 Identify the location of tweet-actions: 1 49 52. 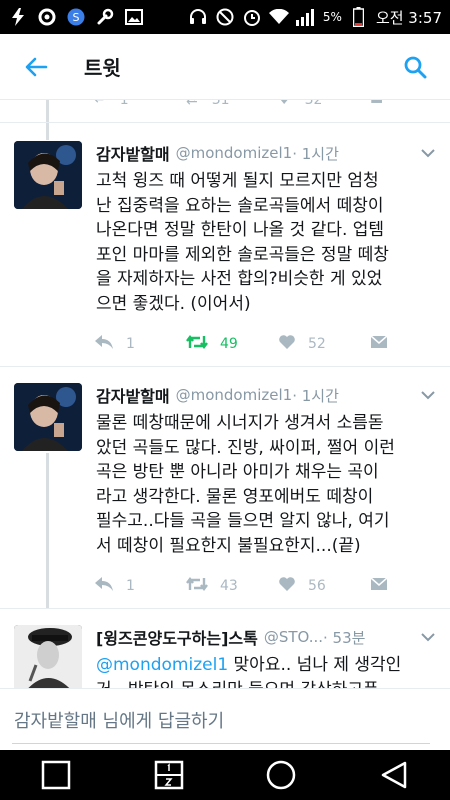
(244, 344).